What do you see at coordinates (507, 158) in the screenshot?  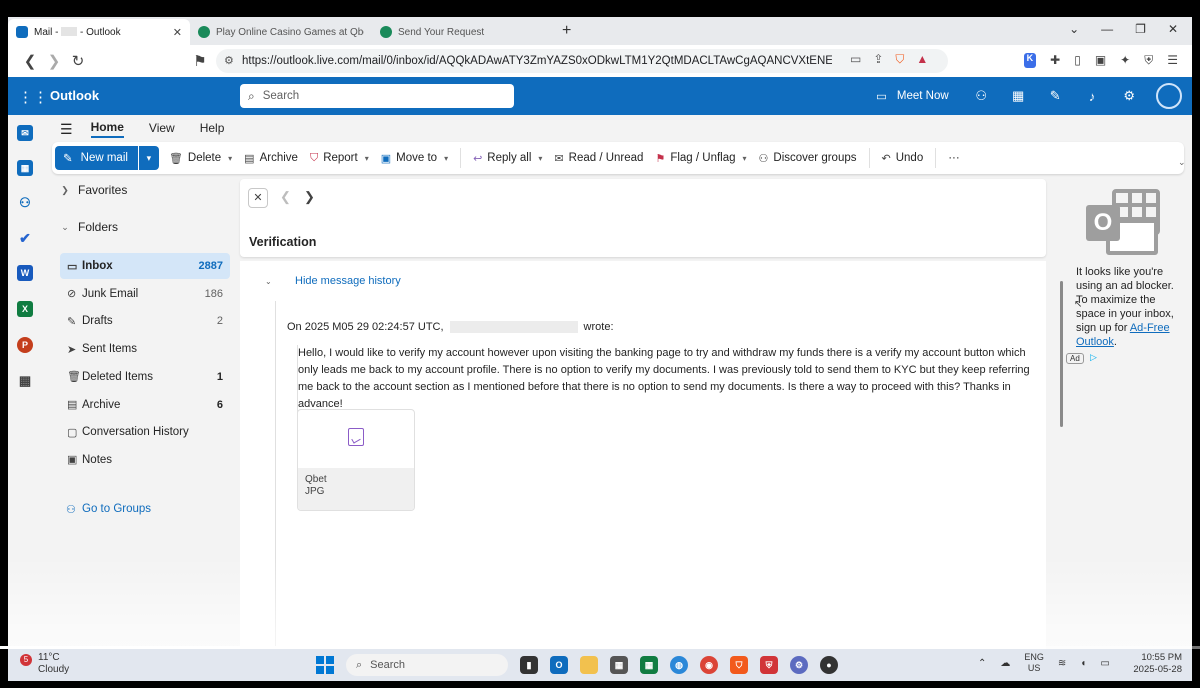 I see `reply-all-button: ↩ Reply all ▾` at bounding box center [507, 158].